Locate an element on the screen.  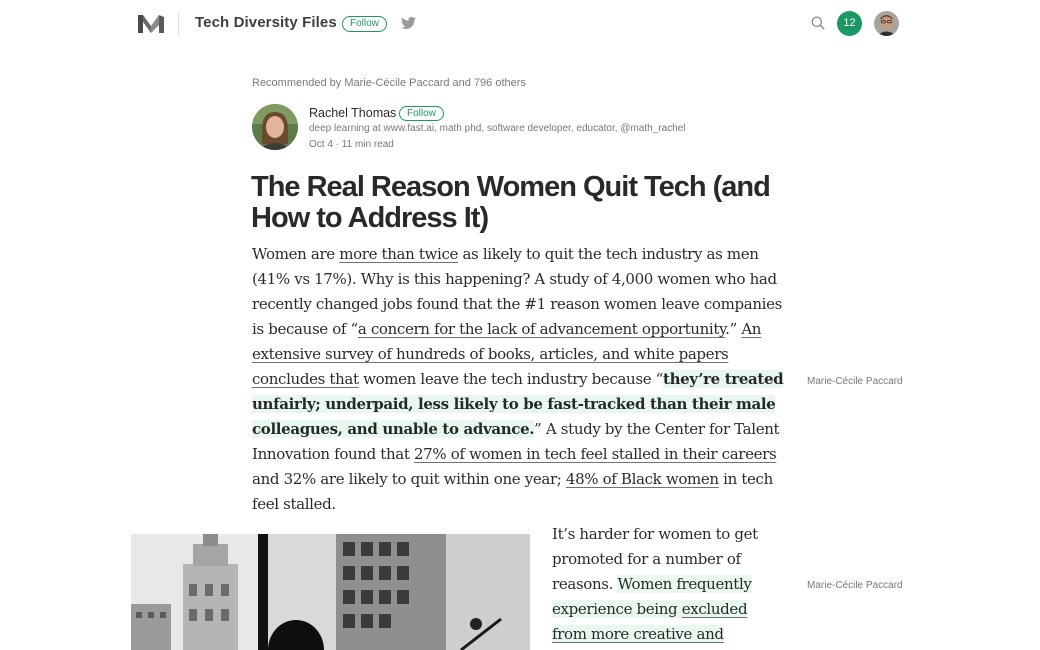
search-icon is located at coordinates (818, 23).